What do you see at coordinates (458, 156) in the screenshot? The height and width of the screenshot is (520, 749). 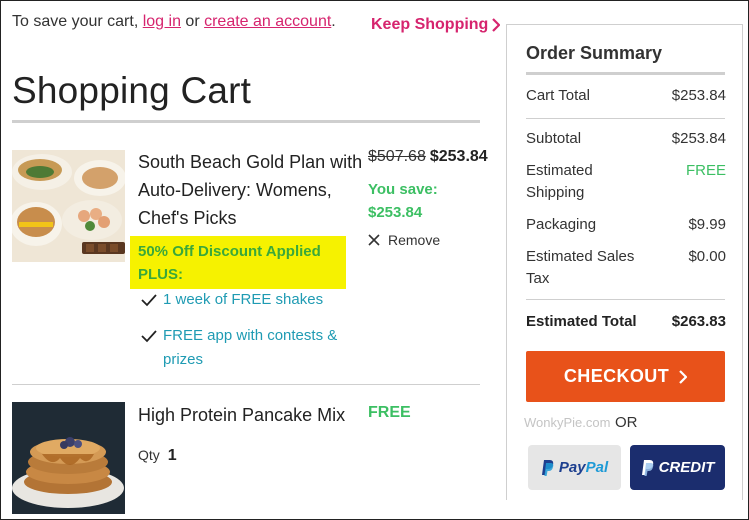 I see `sale-price: $253.84` at bounding box center [458, 156].